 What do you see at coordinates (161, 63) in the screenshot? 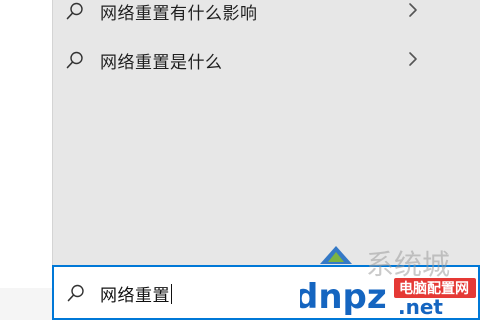
I see `suggestion-label: 网络重置是什么` at bounding box center [161, 63].